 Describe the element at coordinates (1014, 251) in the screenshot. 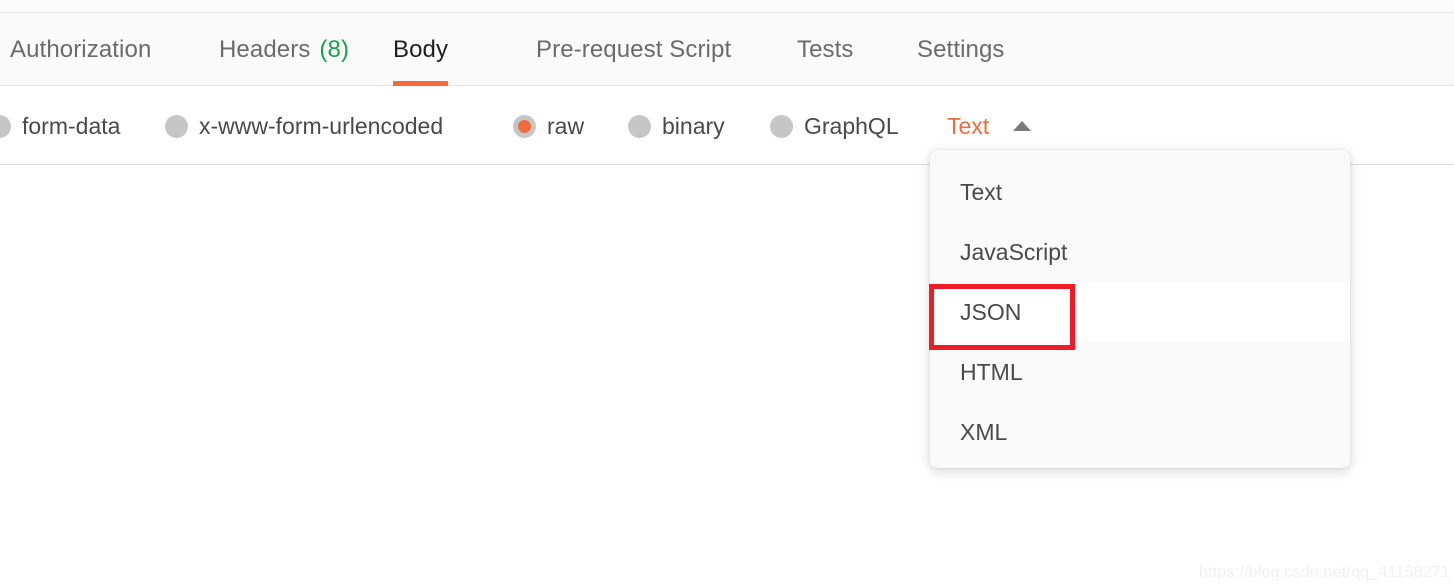

I see `dropdown-item-javascript-label: JavaScript` at that location.